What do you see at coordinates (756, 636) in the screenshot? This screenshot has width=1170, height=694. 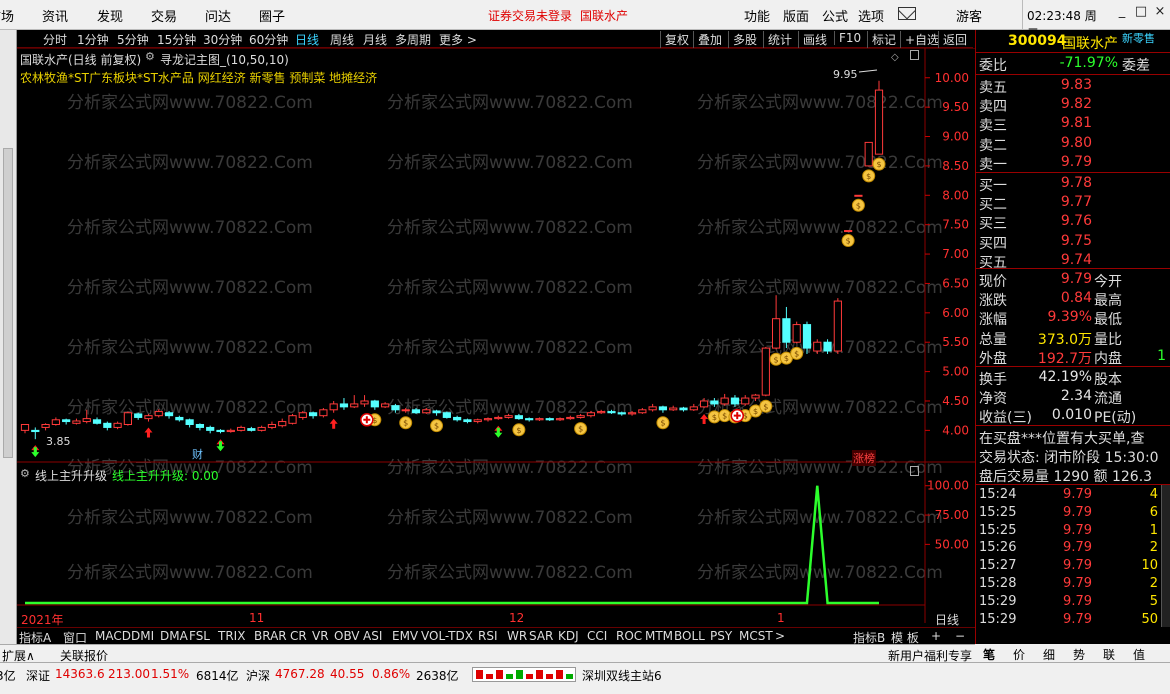 I see `indicator-tab: MCST` at bounding box center [756, 636].